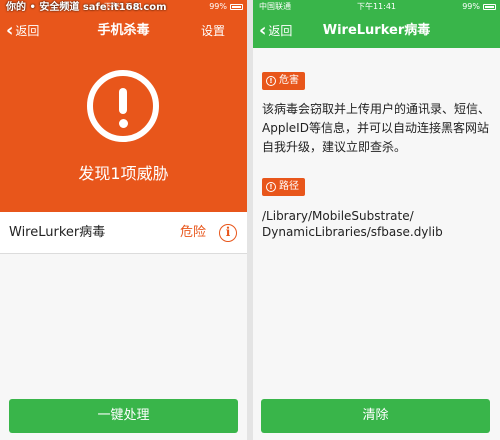 The width and height of the screenshot is (500, 440). I want to click on path-tag: ! 路径, so click(283, 187).